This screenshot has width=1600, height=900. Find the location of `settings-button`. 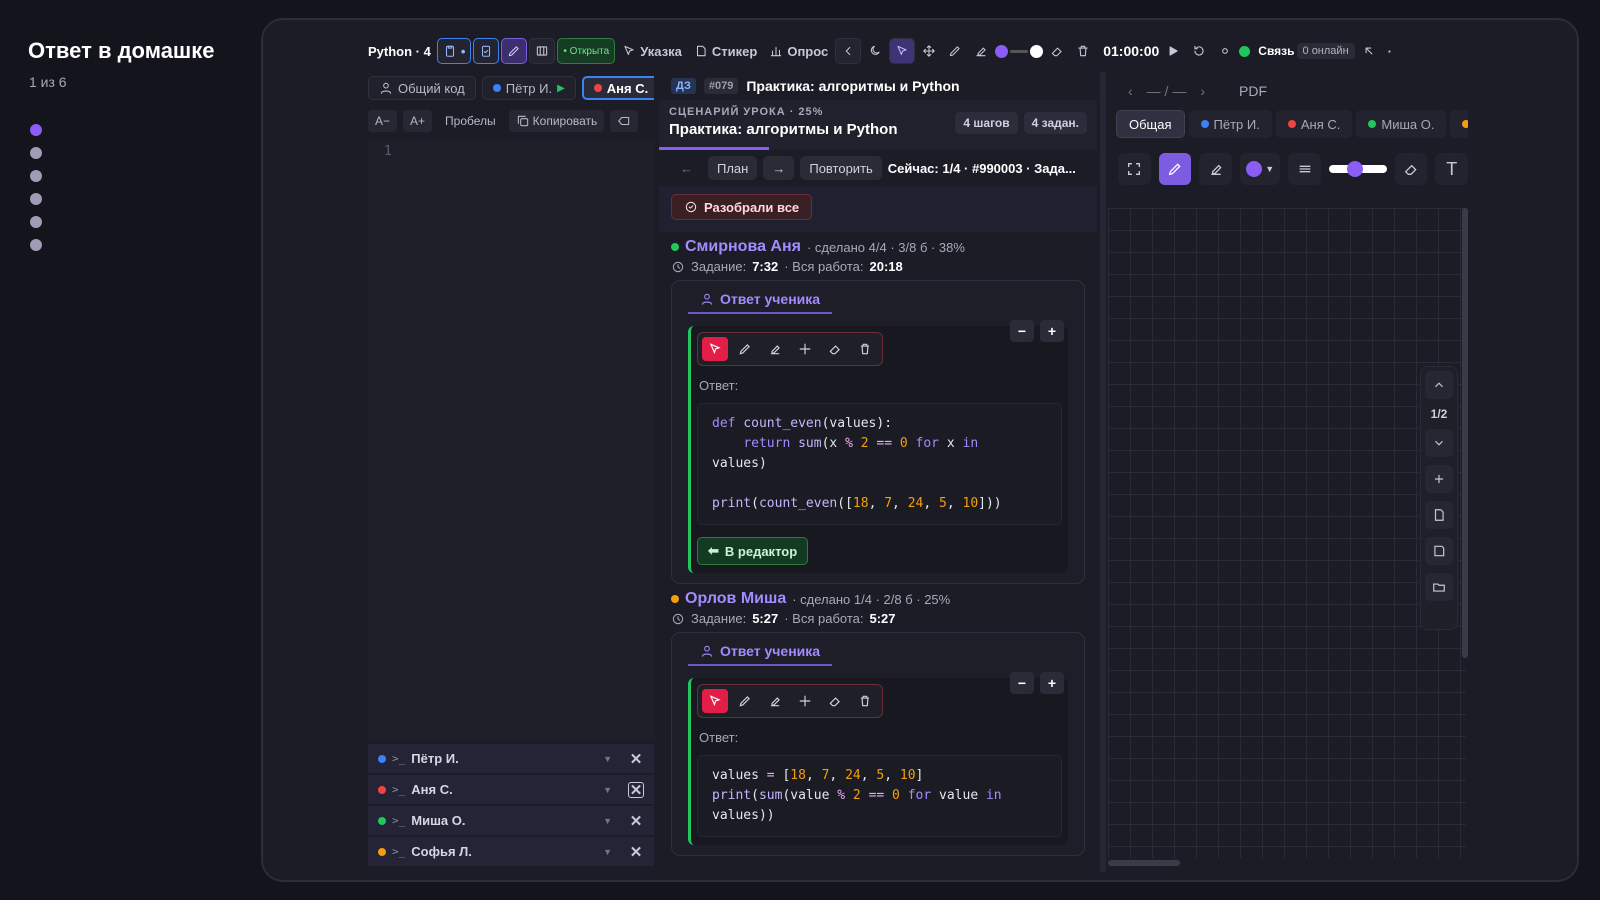

settings-button is located at coordinates (1225, 51).